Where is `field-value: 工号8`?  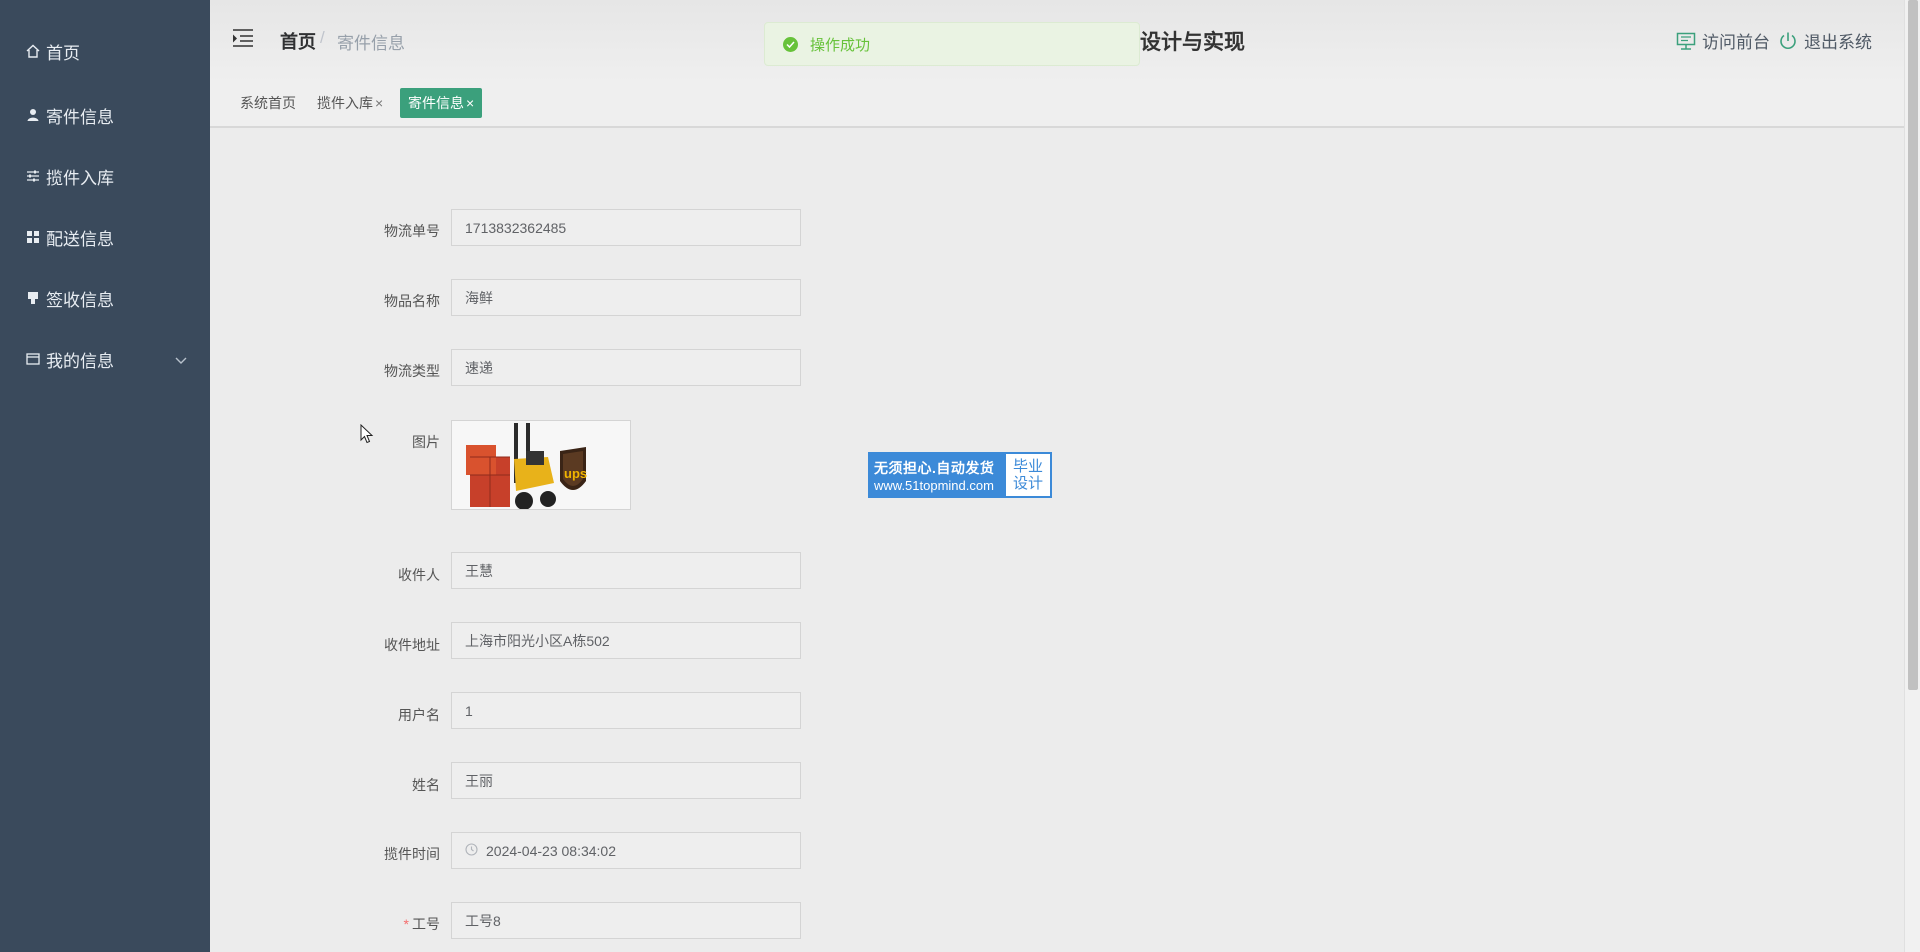
field-value: 工号8 is located at coordinates (483, 920).